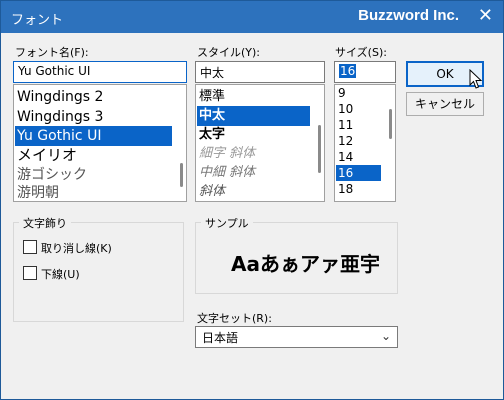 The height and width of the screenshot is (400, 504). What do you see at coordinates (93, 175) in the screenshot?
I see `font-item-4: 游ゴシック` at bounding box center [93, 175].